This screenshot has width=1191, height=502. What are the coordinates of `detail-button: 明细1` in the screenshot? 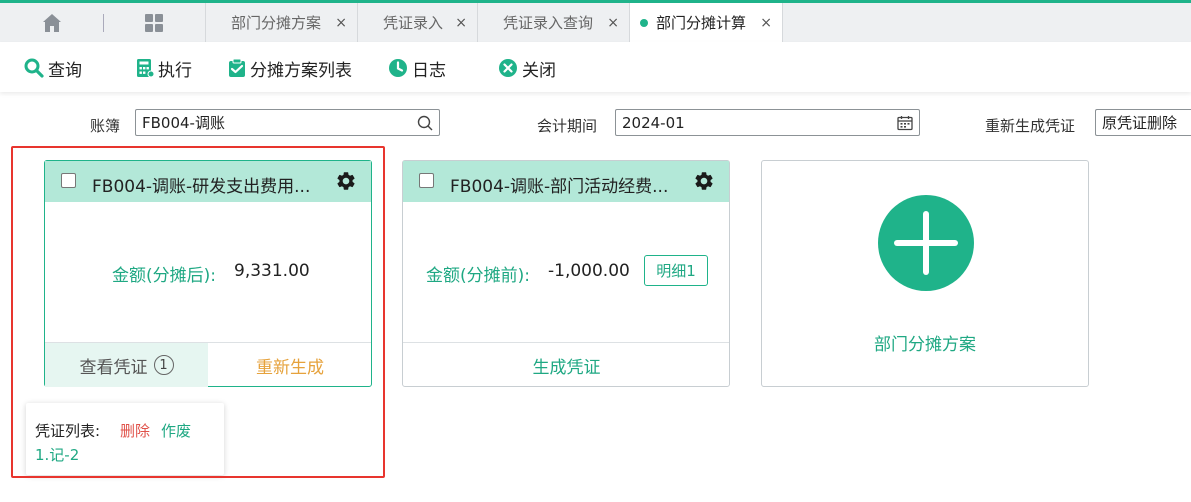 It's located at (676, 270).